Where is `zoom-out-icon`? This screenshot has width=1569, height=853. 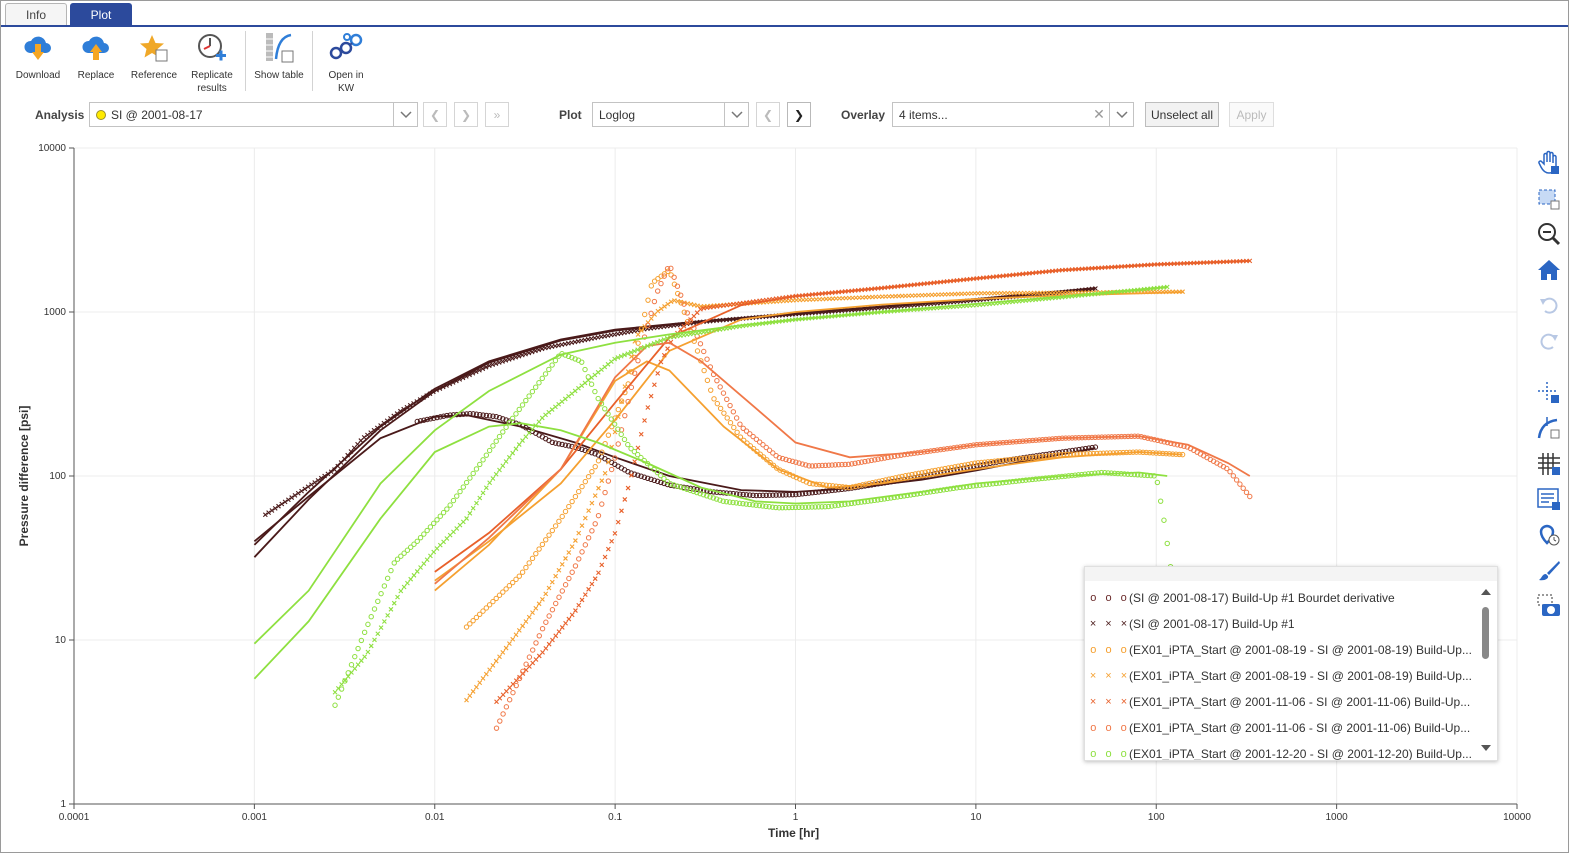 zoom-out-icon is located at coordinates (1549, 234).